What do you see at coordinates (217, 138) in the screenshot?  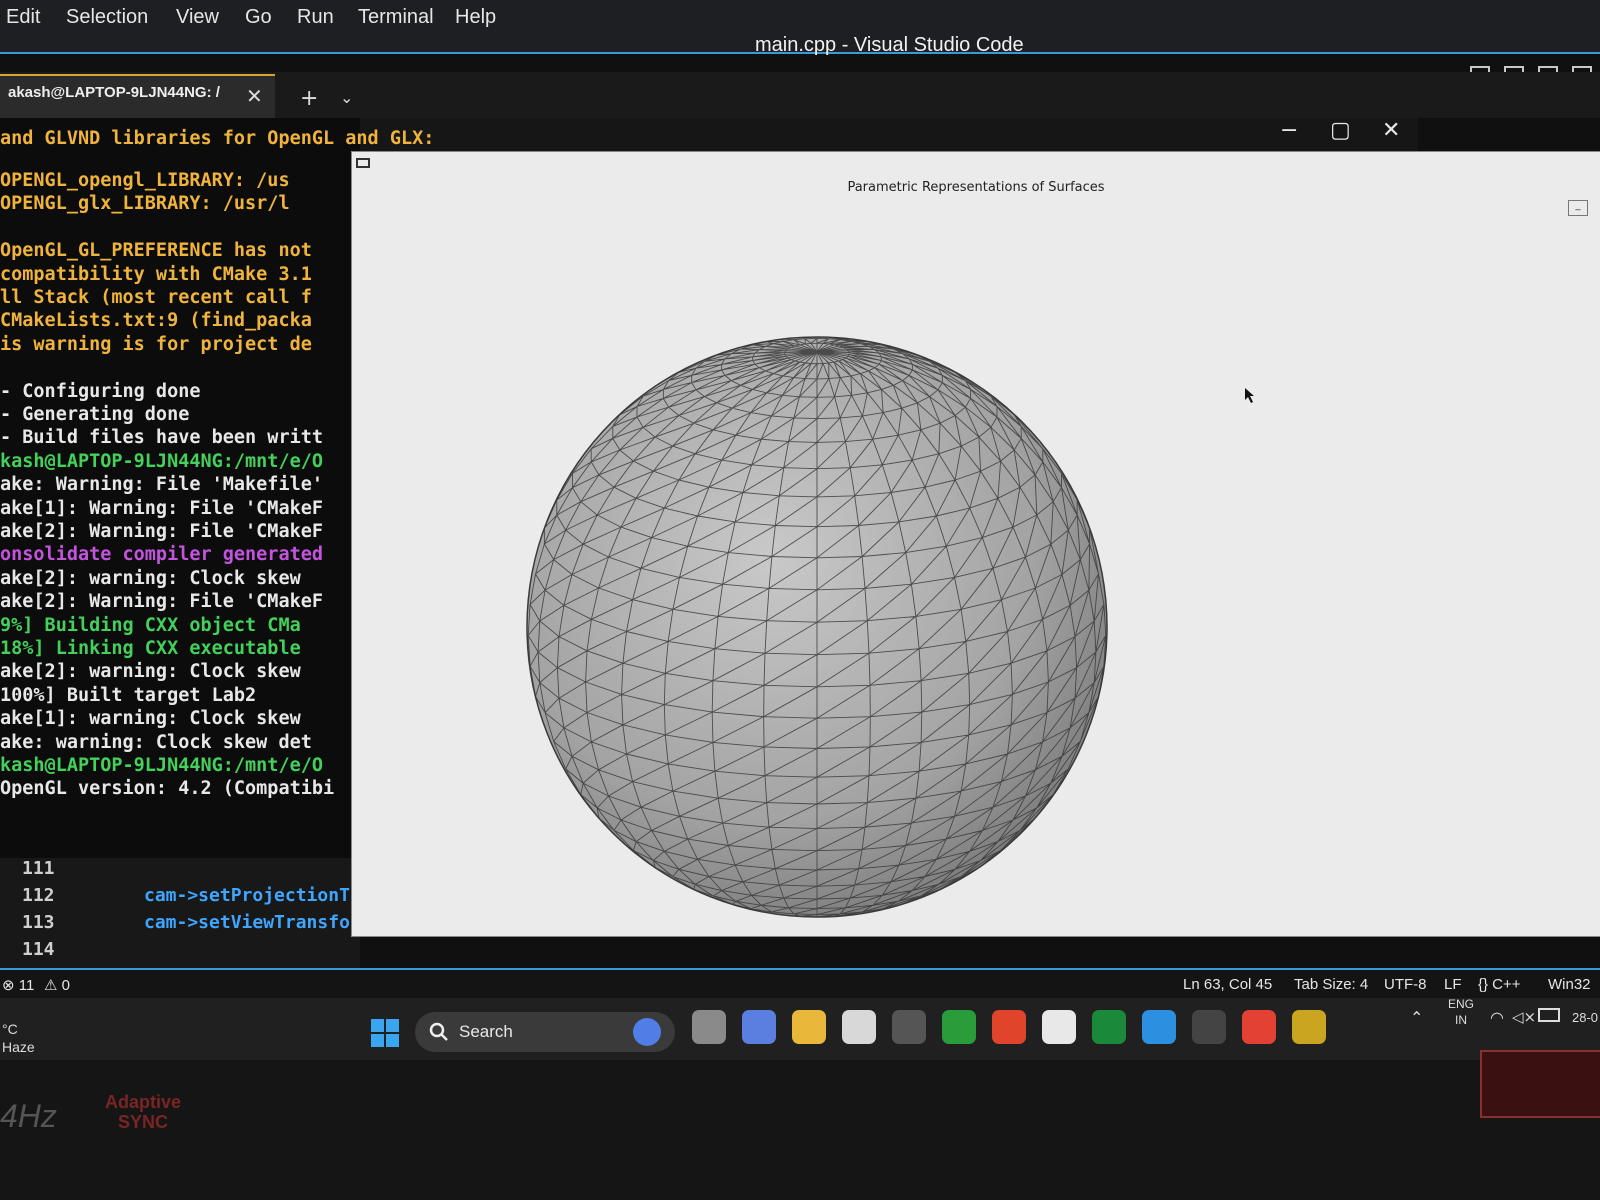 I see `terminal-line: and GLVND libraries for OpenGL and GLX:` at bounding box center [217, 138].